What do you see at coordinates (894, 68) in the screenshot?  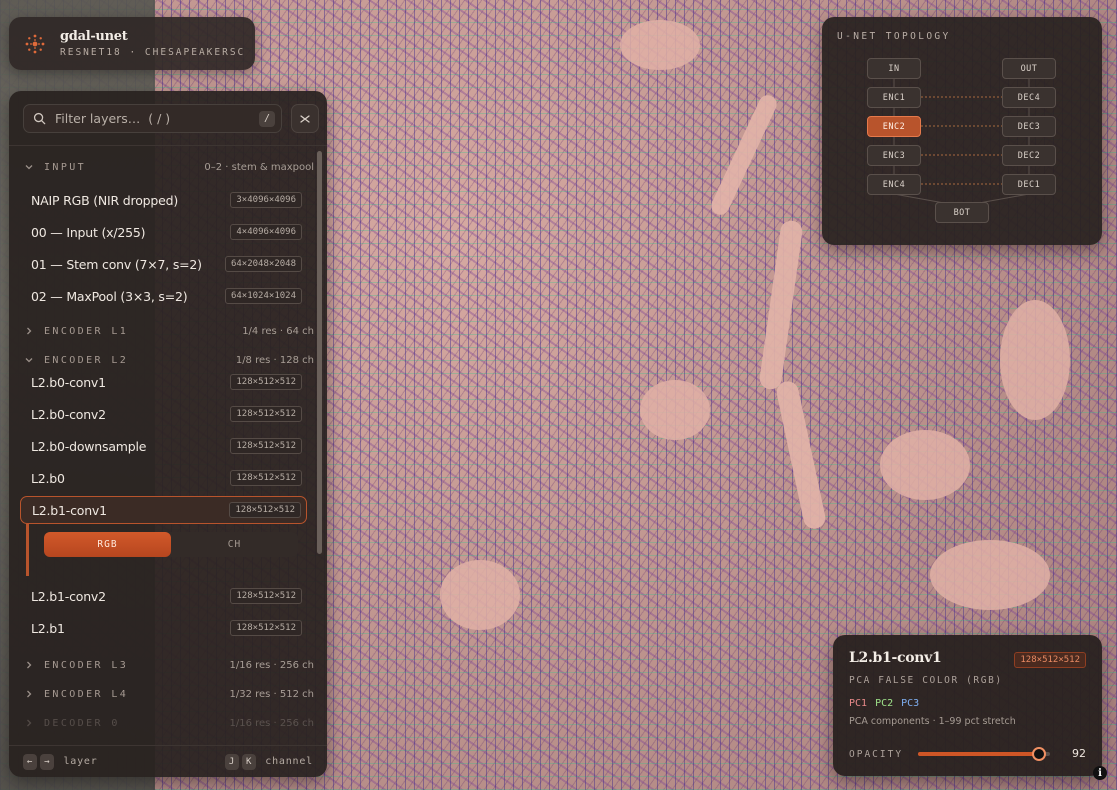 I see `topology-node-in: IN` at bounding box center [894, 68].